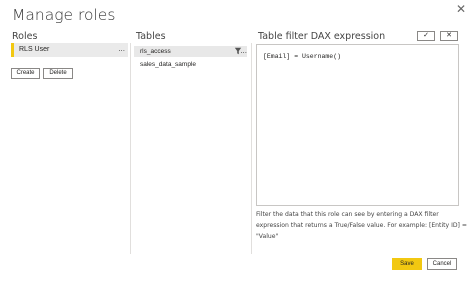  Describe the element at coordinates (34, 49) in the screenshot. I see `role-name: RLS User` at that location.